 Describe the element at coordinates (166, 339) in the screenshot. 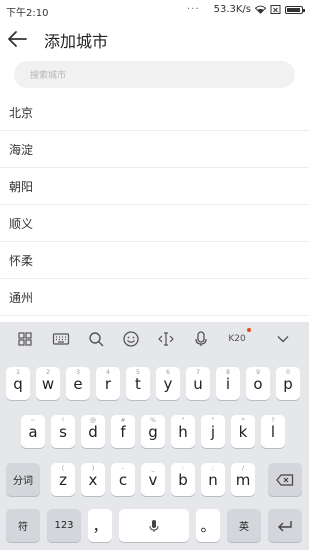

I see `cursor-move-icon` at that location.